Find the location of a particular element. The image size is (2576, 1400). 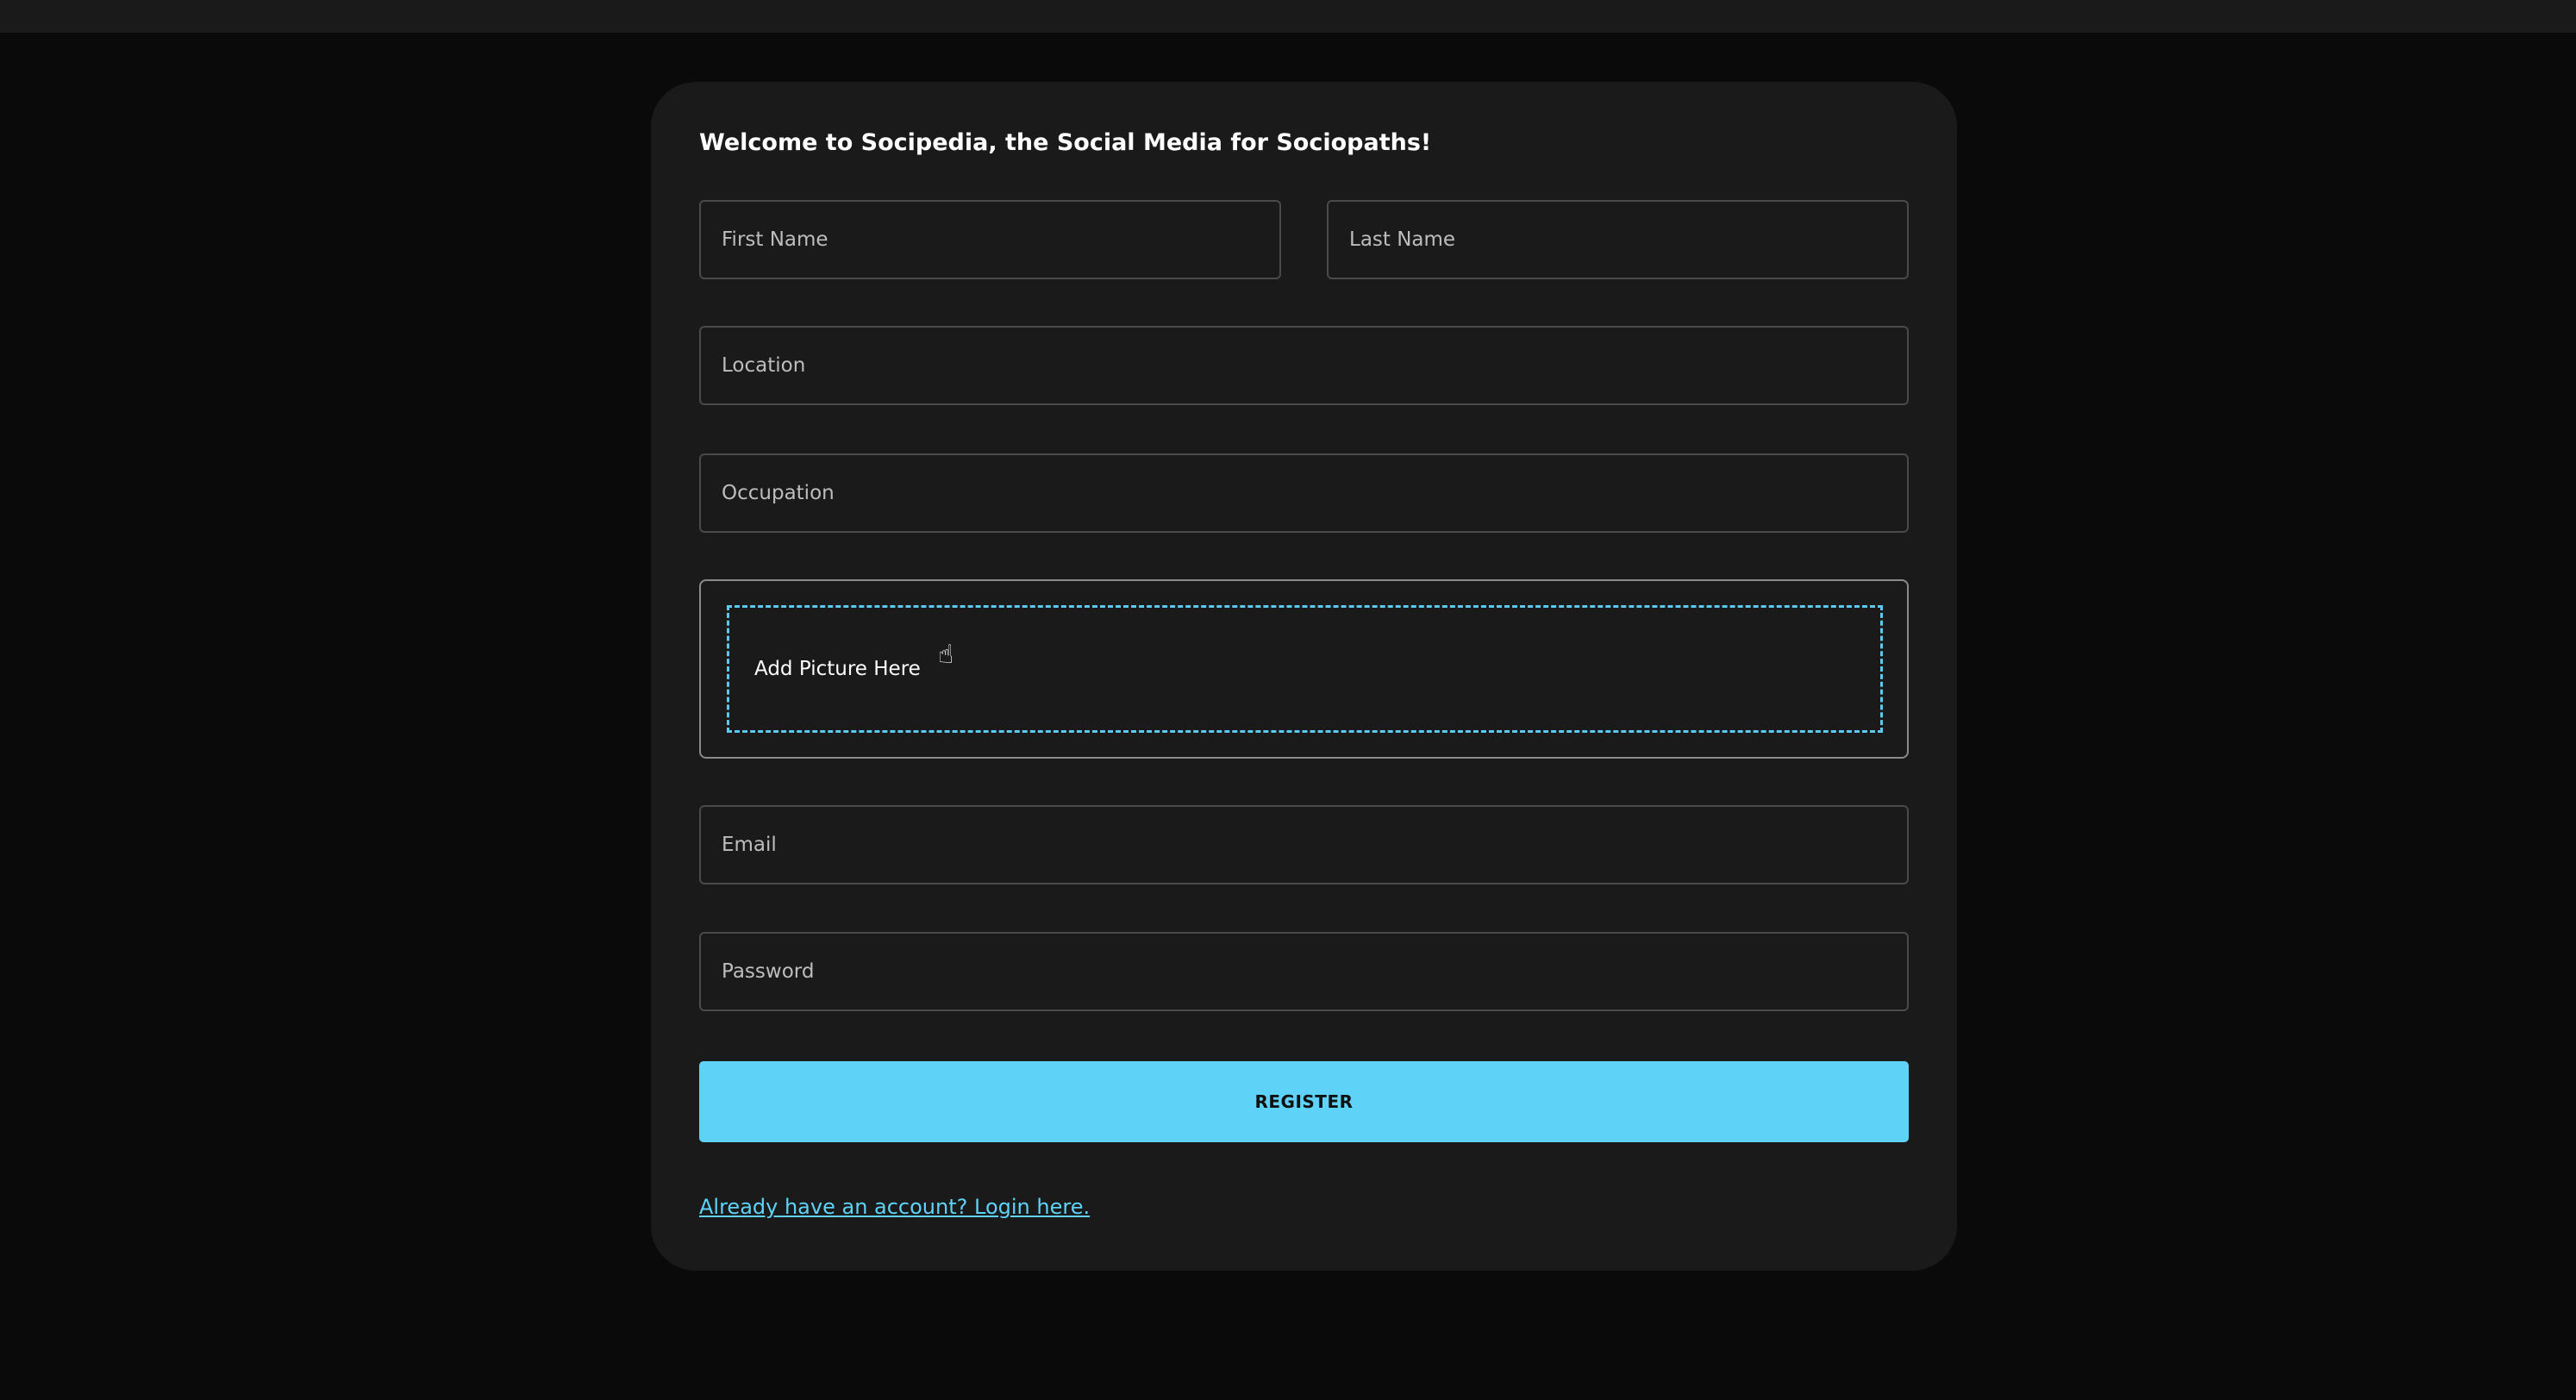

dropzone-label: Add Picture Here is located at coordinates (838, 669).